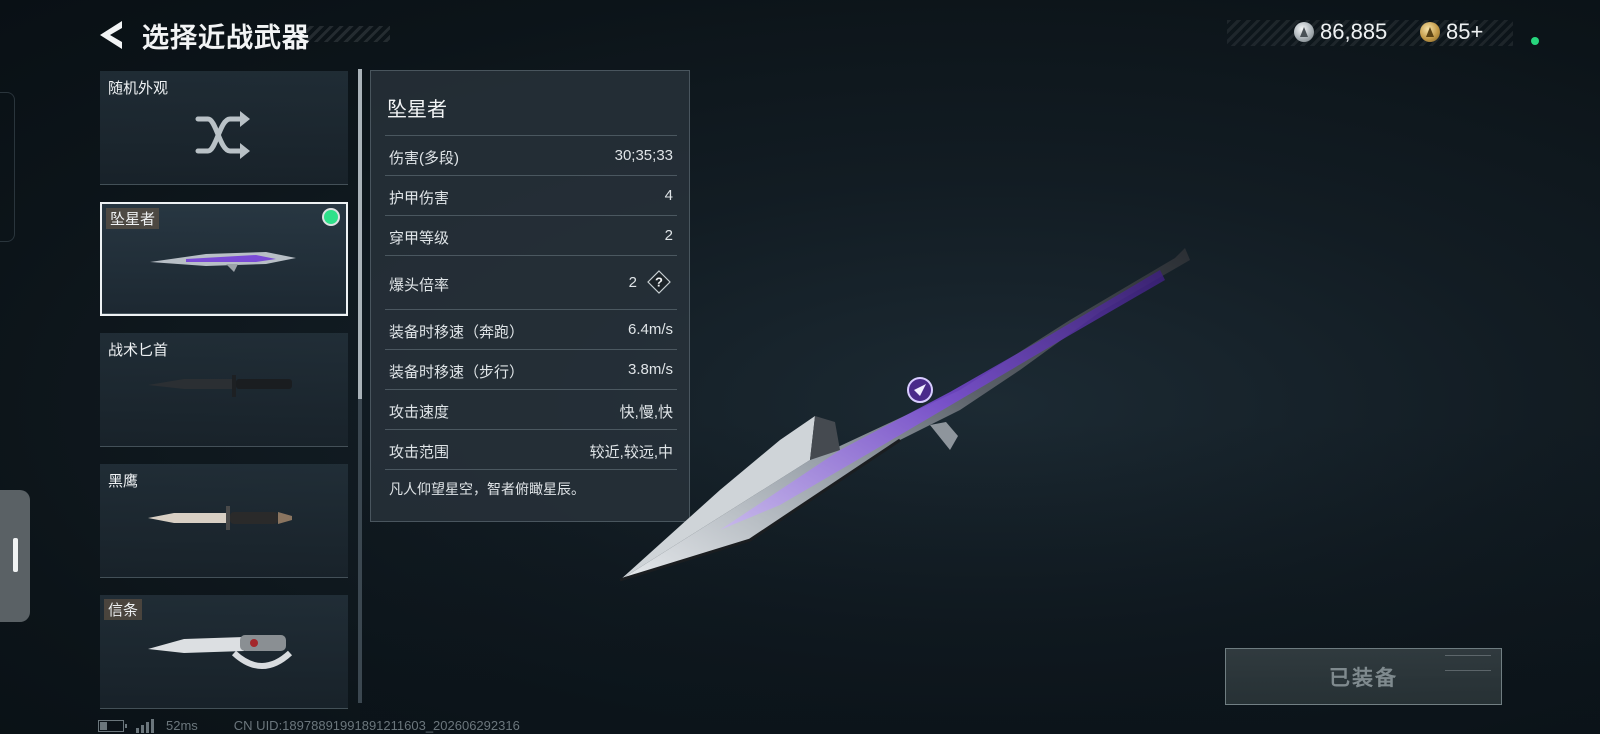  I want to click on edge-tab, so click(7, 167).